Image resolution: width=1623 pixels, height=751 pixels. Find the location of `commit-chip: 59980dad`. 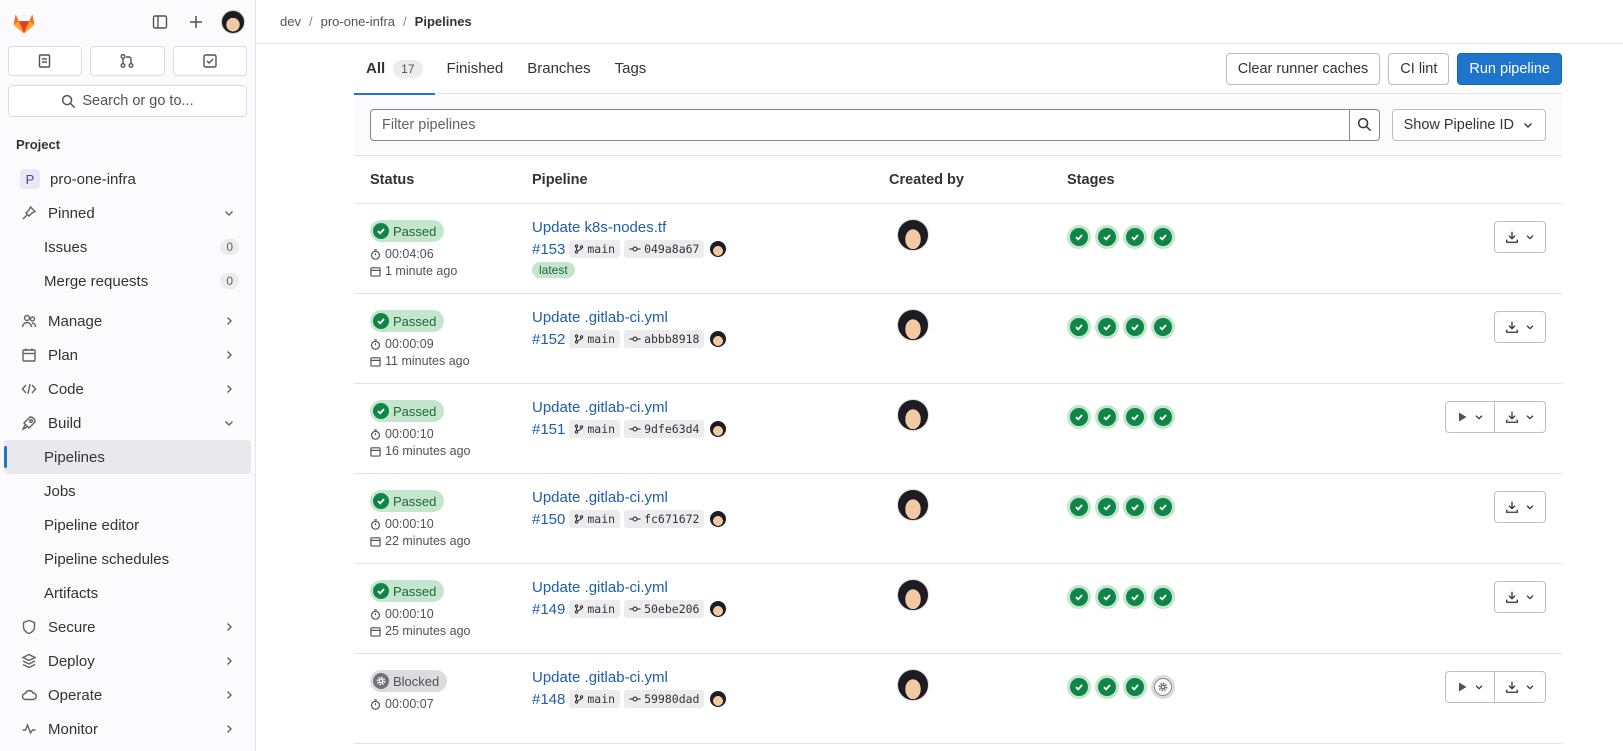

commit-chip: 59980dad is located at coordinates (664, 699).